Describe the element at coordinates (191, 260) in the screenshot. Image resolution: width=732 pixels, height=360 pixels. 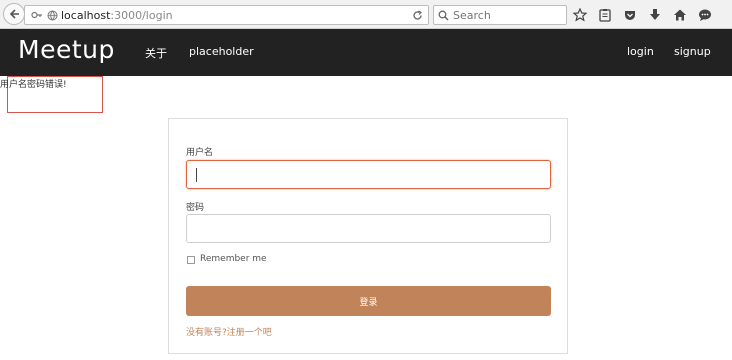
I see `remember-me-checkbox` at that location.